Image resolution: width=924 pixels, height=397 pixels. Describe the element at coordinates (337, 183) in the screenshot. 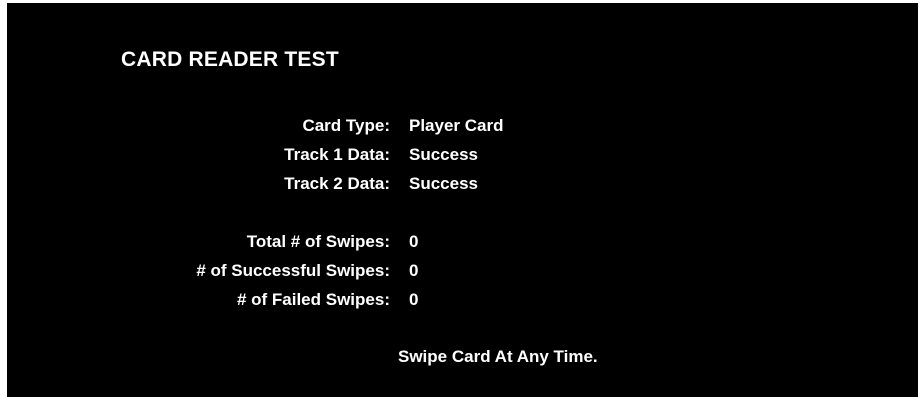

I see `track2-label: Track 2 Data:` at that location.